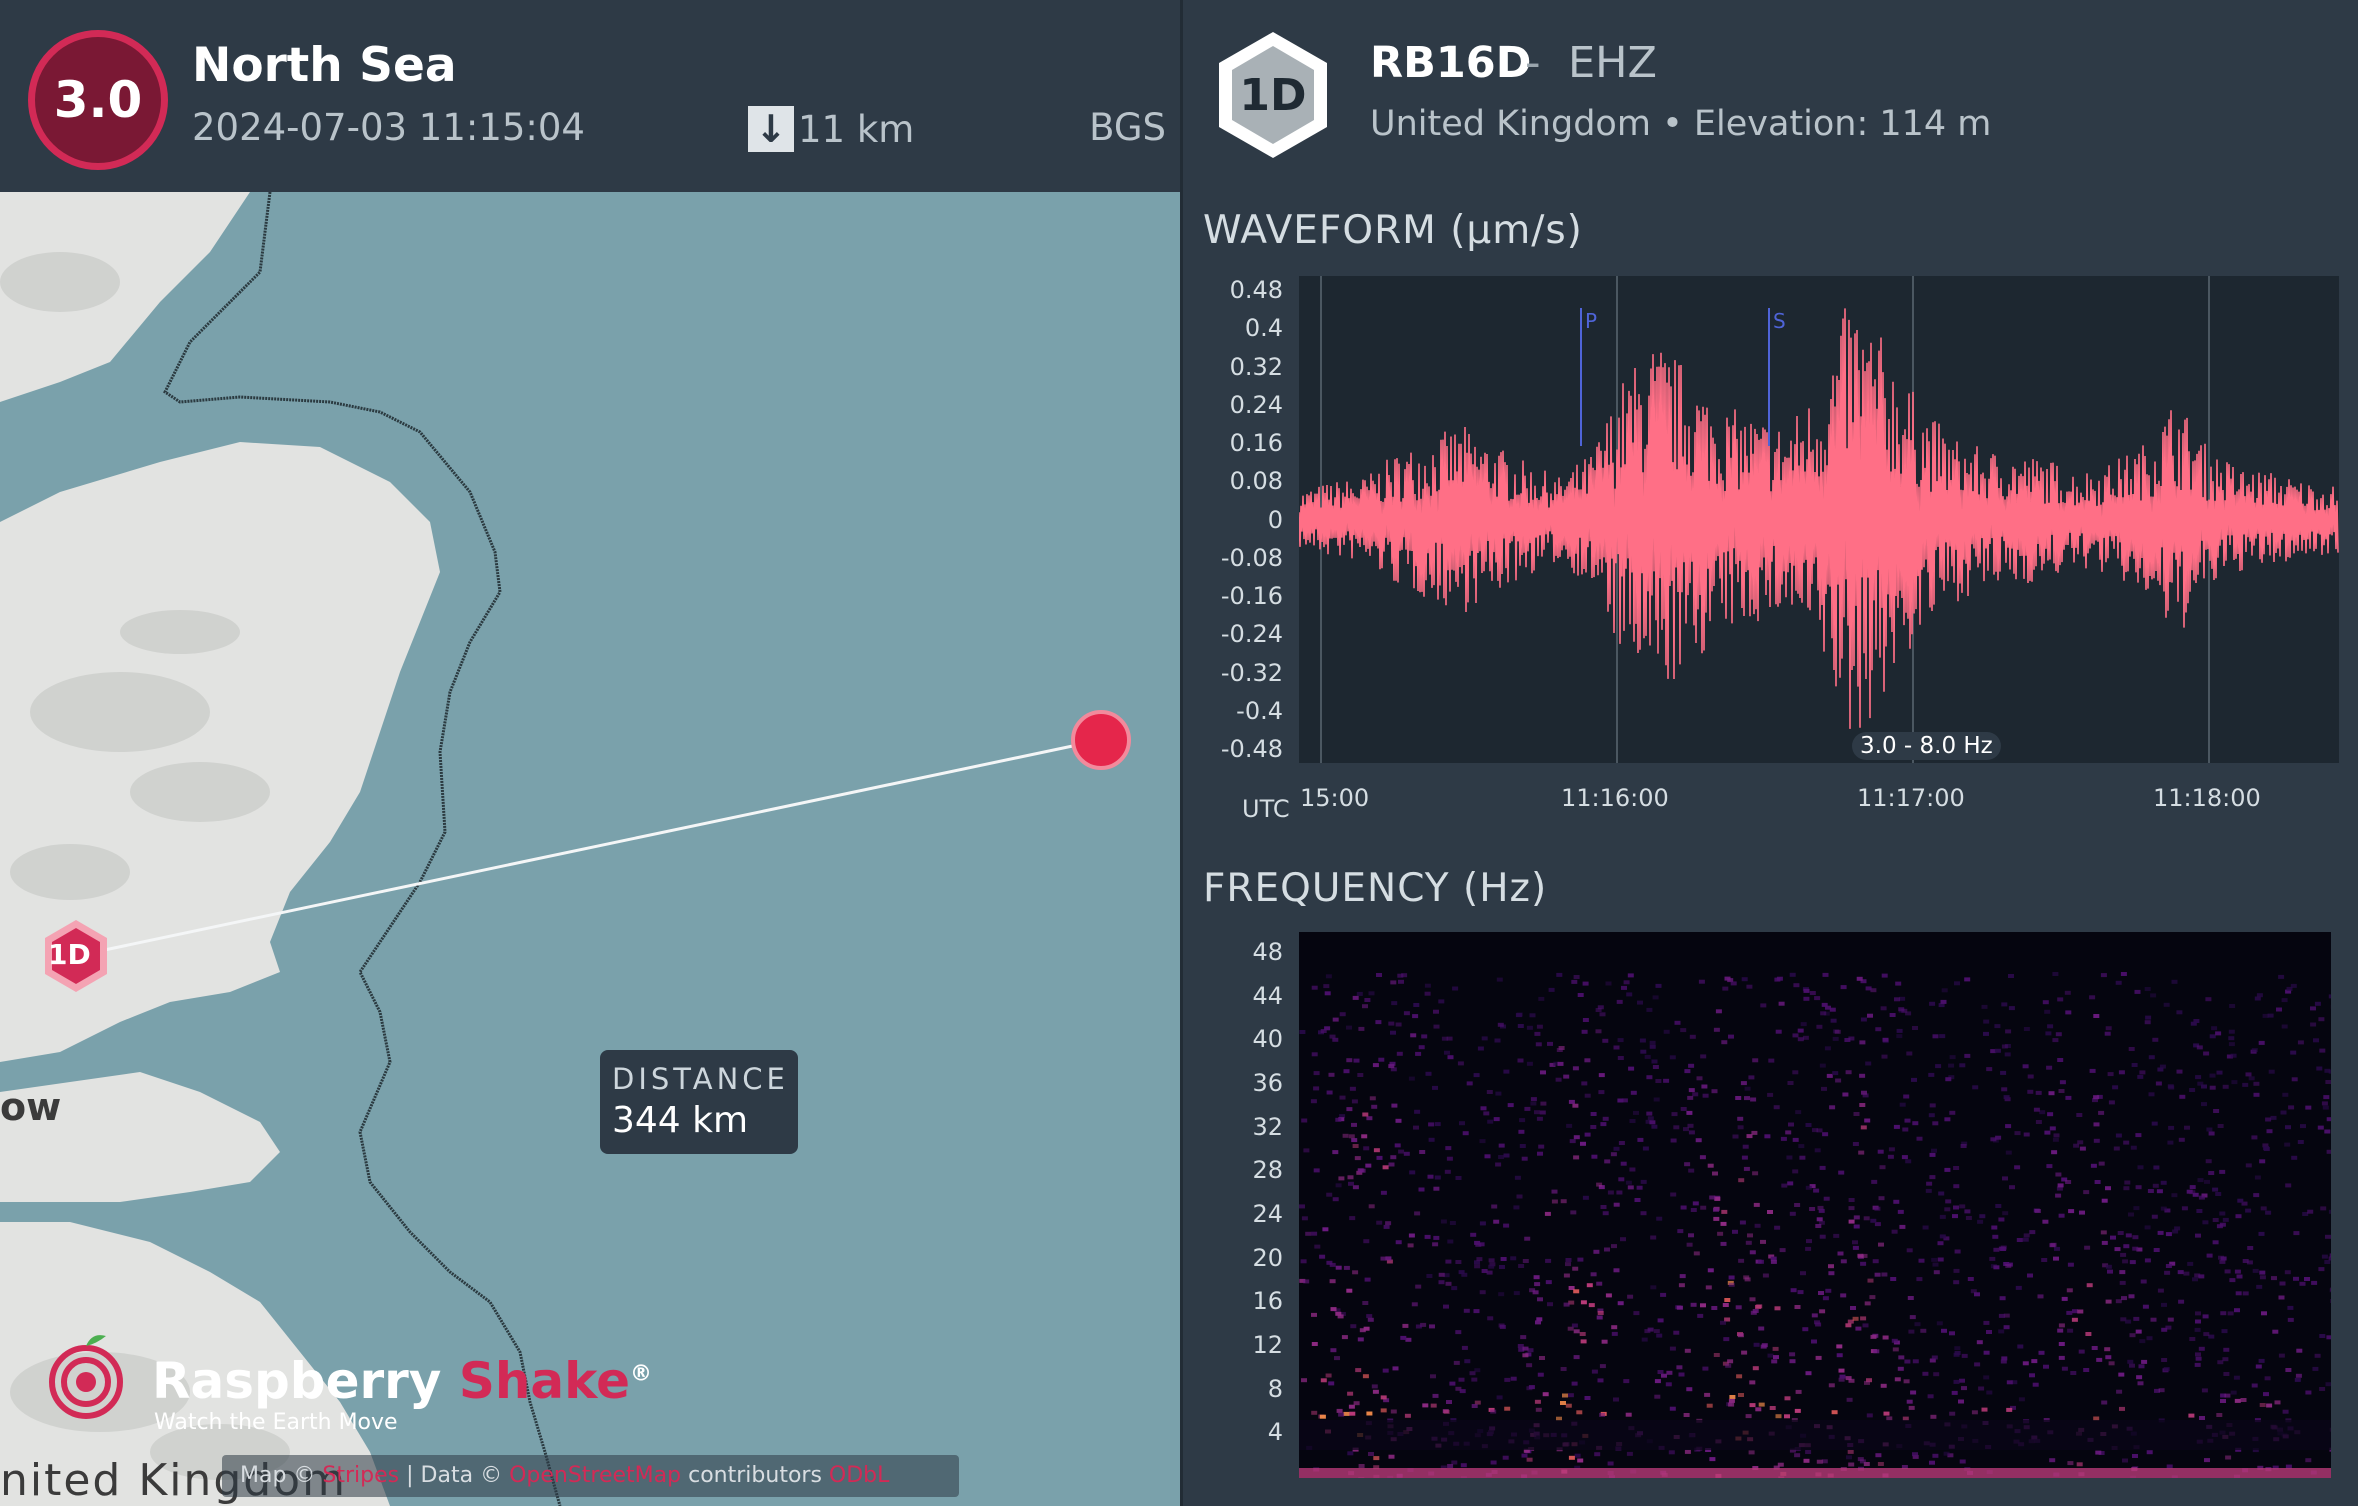  What do you see at coordinates (700, 1079) in the screenshot?
I see `distance-label: DISTANCE` at bounding box center [700, 1079].